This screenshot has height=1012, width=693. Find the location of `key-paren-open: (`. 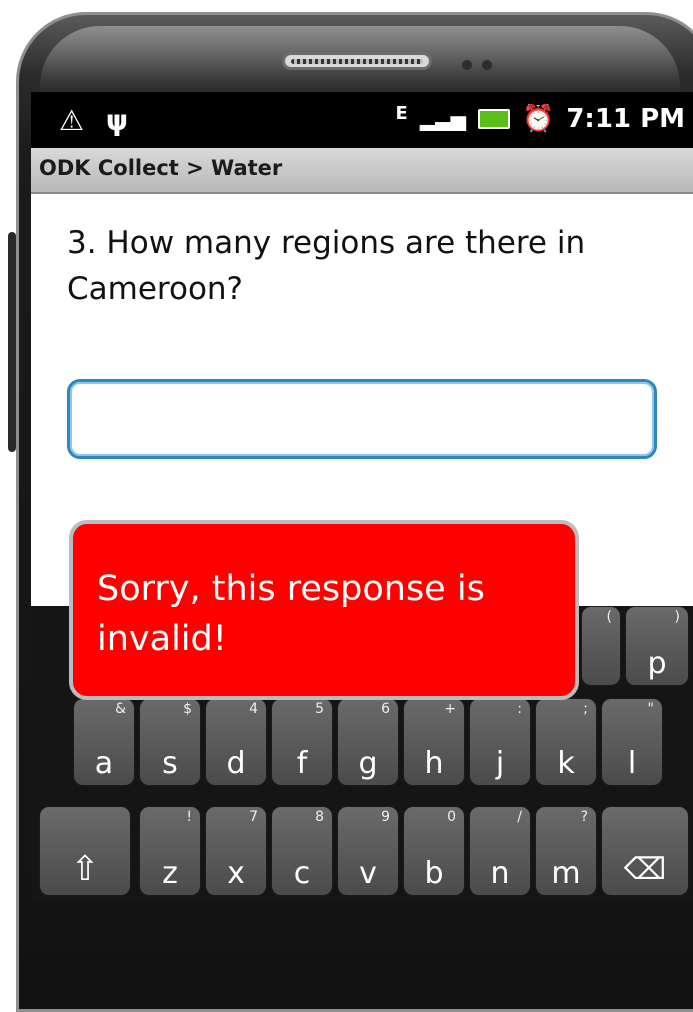

key-paren-open: ( is located at coordinates (601, 646).